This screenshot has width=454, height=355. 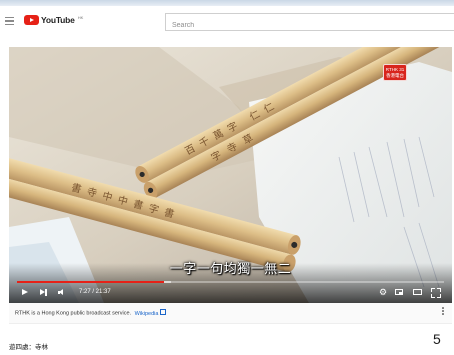 I want to click on search-box, so click(x=309, y=23).